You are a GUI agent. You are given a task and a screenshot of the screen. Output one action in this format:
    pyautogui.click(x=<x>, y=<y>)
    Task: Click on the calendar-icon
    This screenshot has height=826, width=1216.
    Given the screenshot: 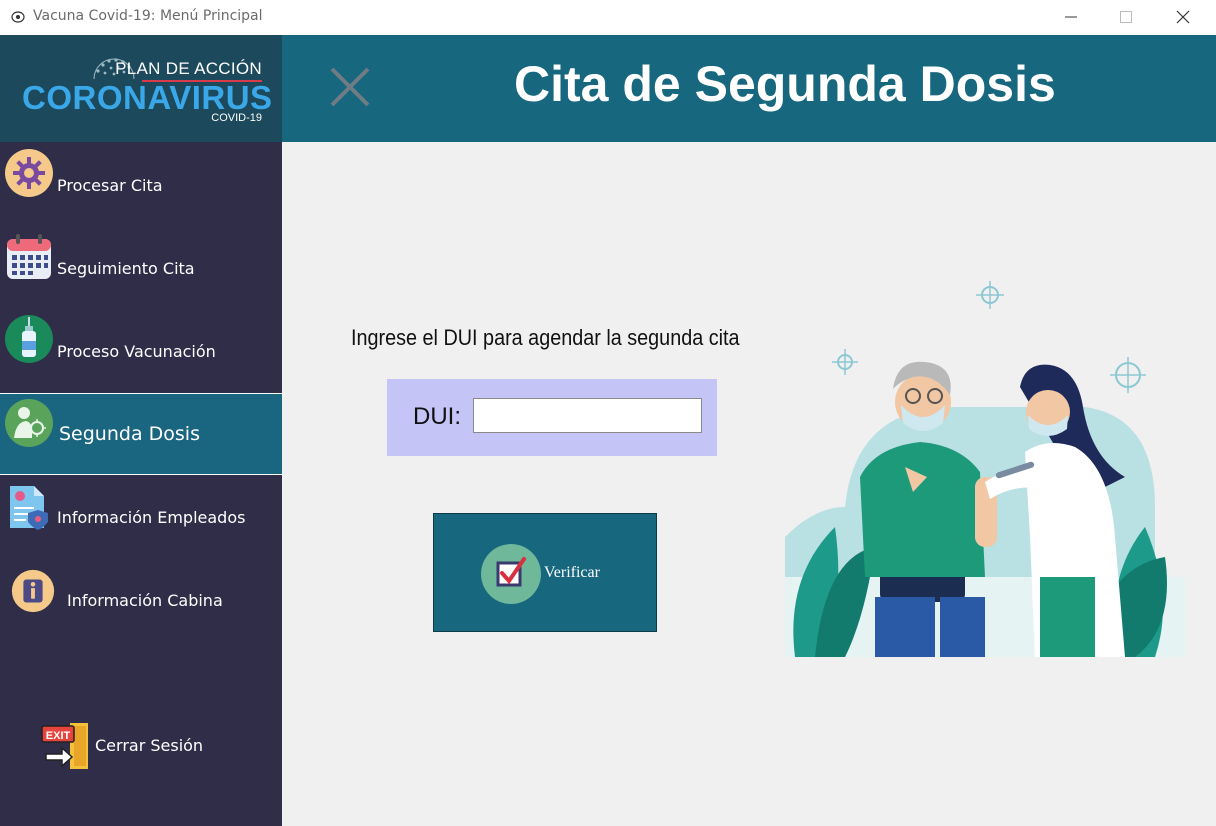 What is the action you would take?
    pyautogui.click(x=29, y=256)
    